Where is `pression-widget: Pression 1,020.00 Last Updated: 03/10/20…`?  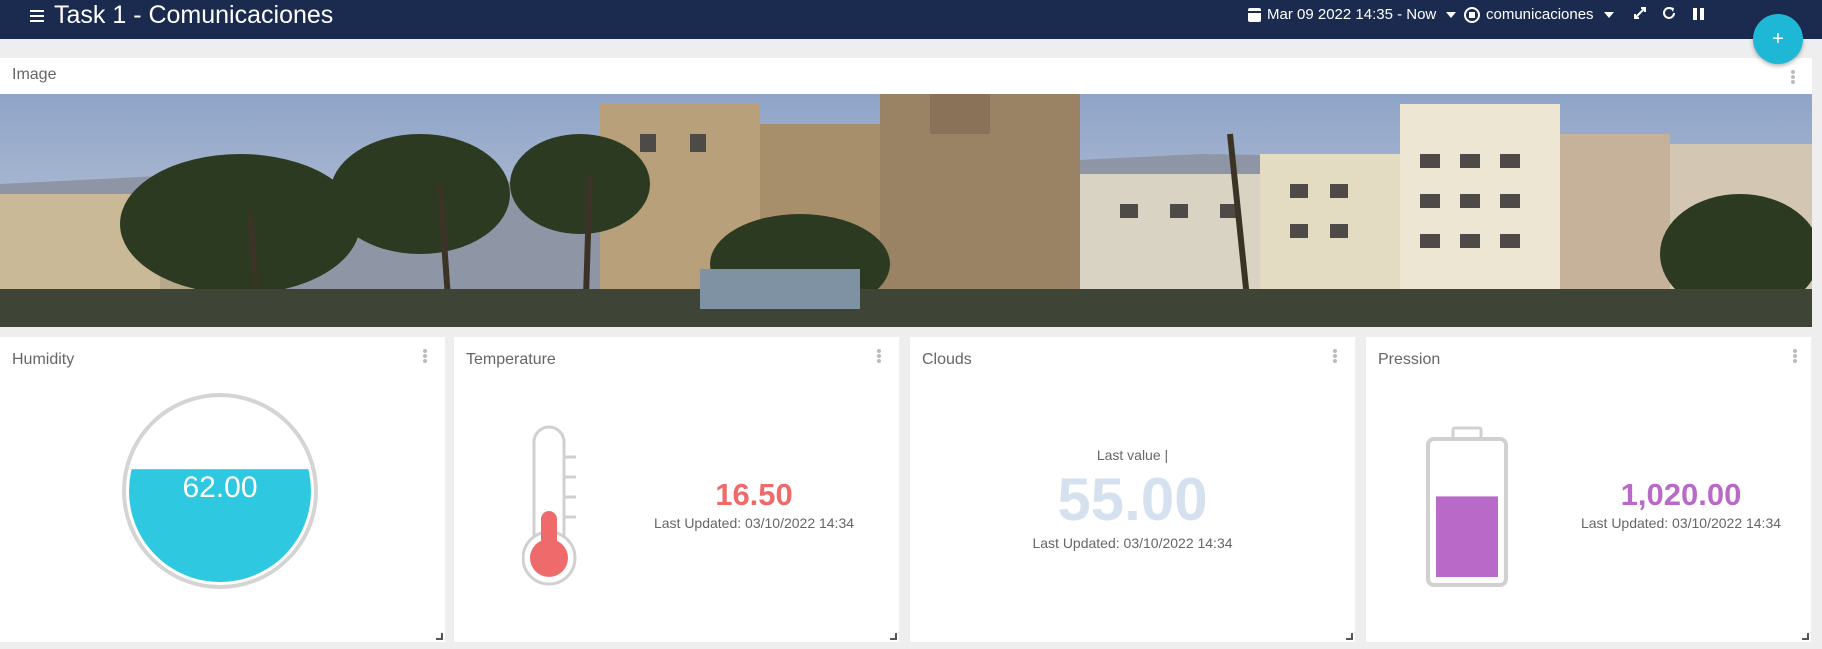
pression-widget: Pression 1,020.00 Last Updated: 03/10/20… is located at coordinates (1588, 489).